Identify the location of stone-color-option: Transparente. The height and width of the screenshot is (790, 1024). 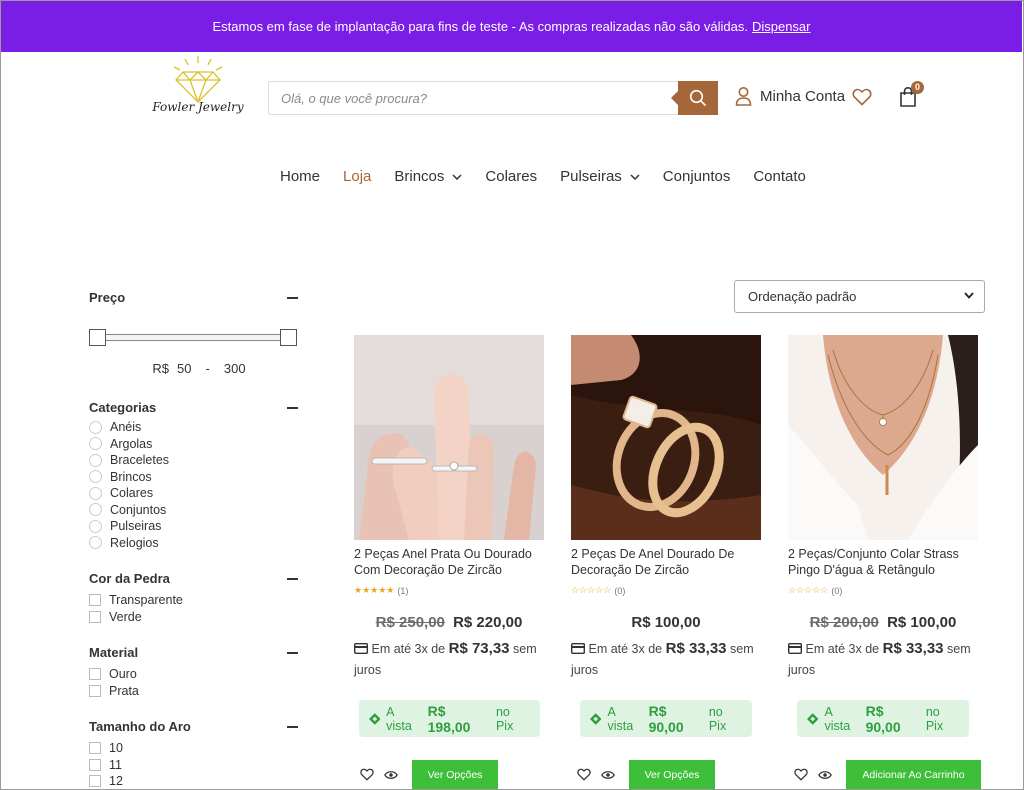
(195, 600).